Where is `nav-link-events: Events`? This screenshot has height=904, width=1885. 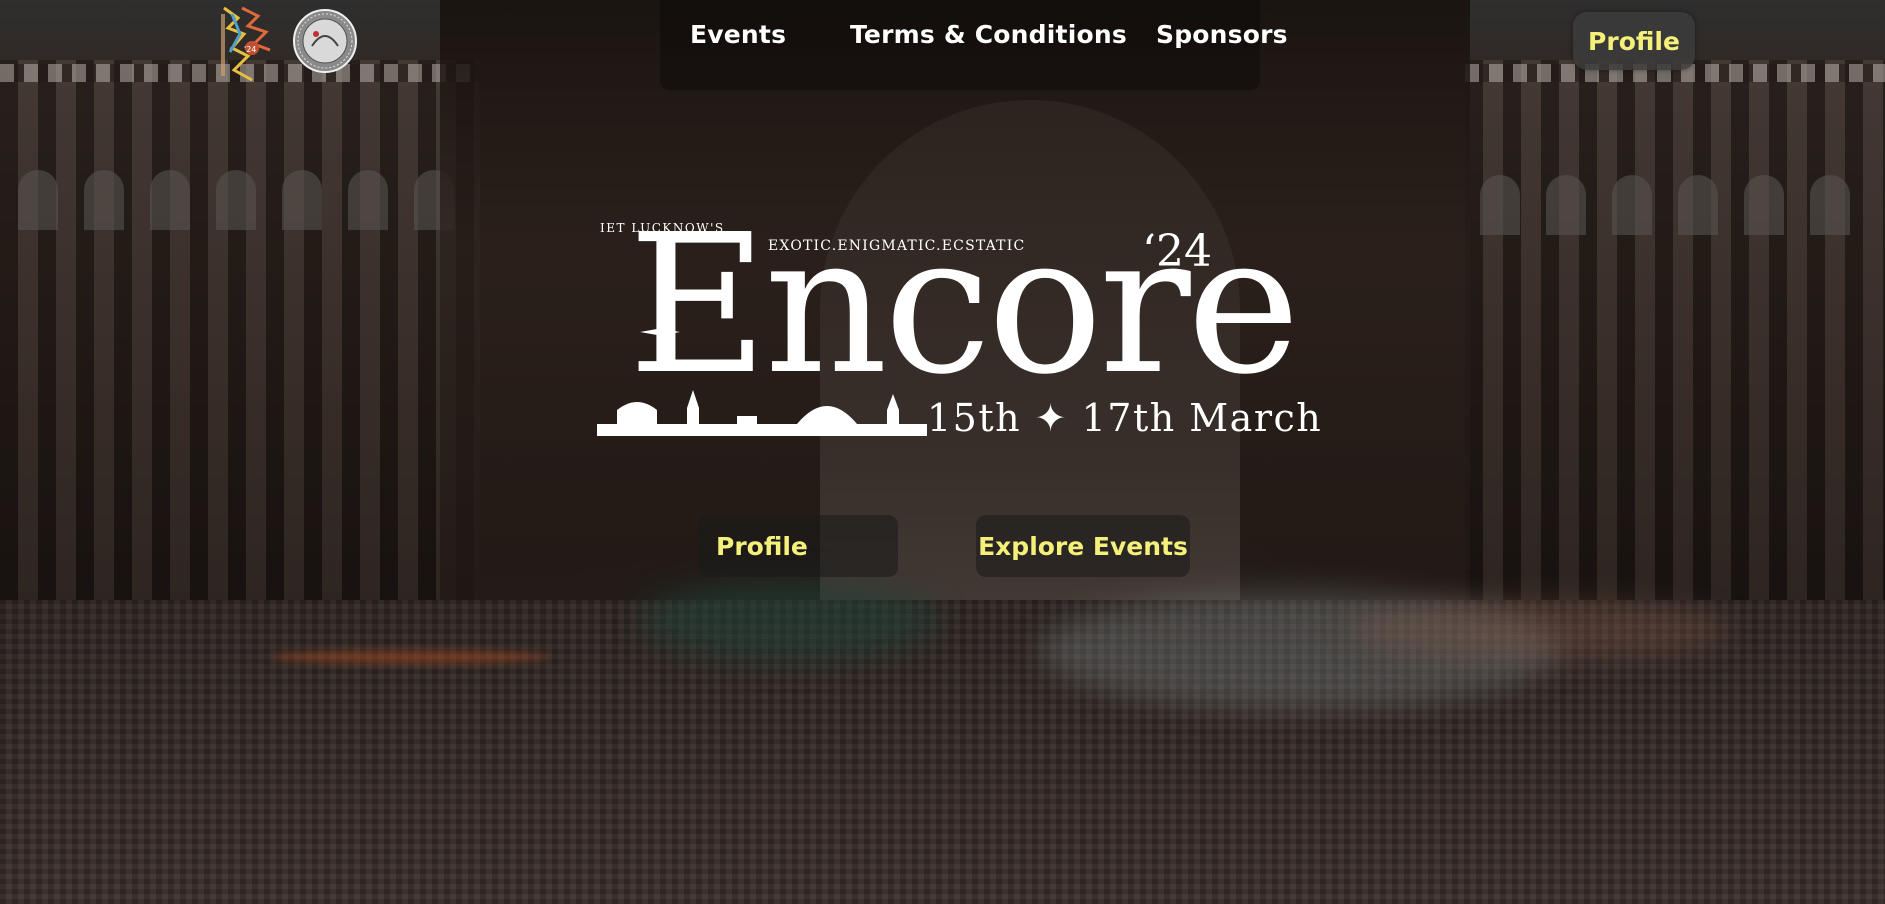 nav-link-events: Events is located at coordinates (738, 34).